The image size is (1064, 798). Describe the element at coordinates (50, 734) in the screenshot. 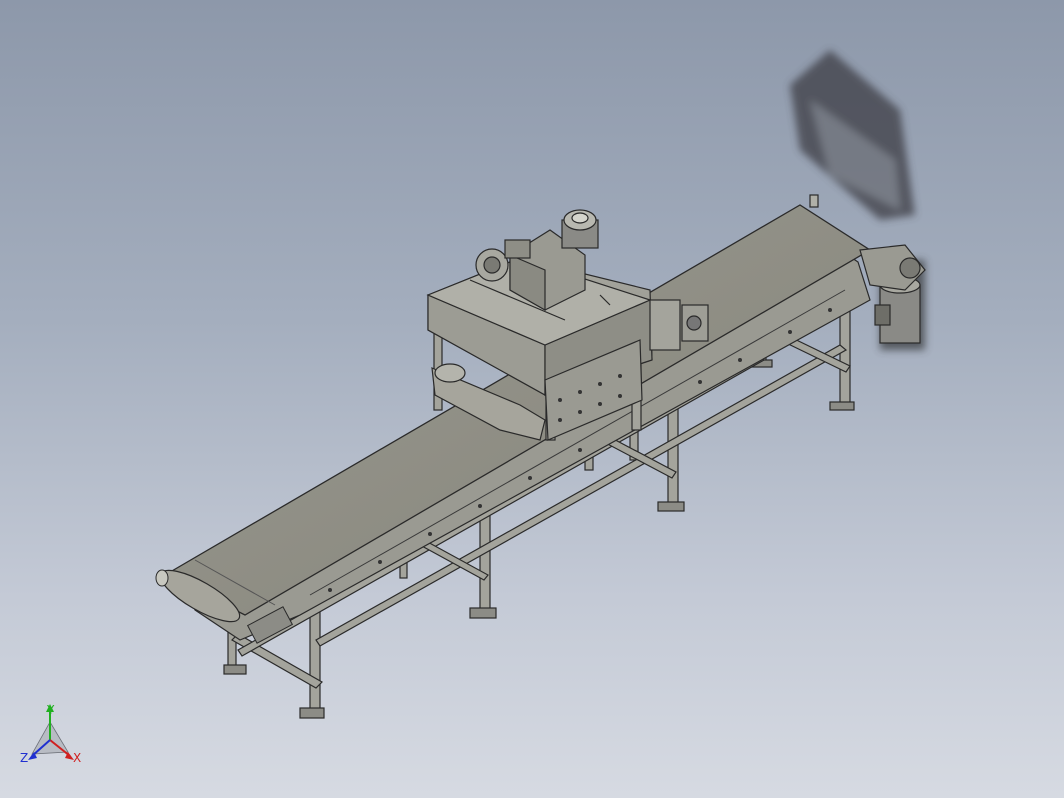

I see `axis-triad: Y X Z` at that location.